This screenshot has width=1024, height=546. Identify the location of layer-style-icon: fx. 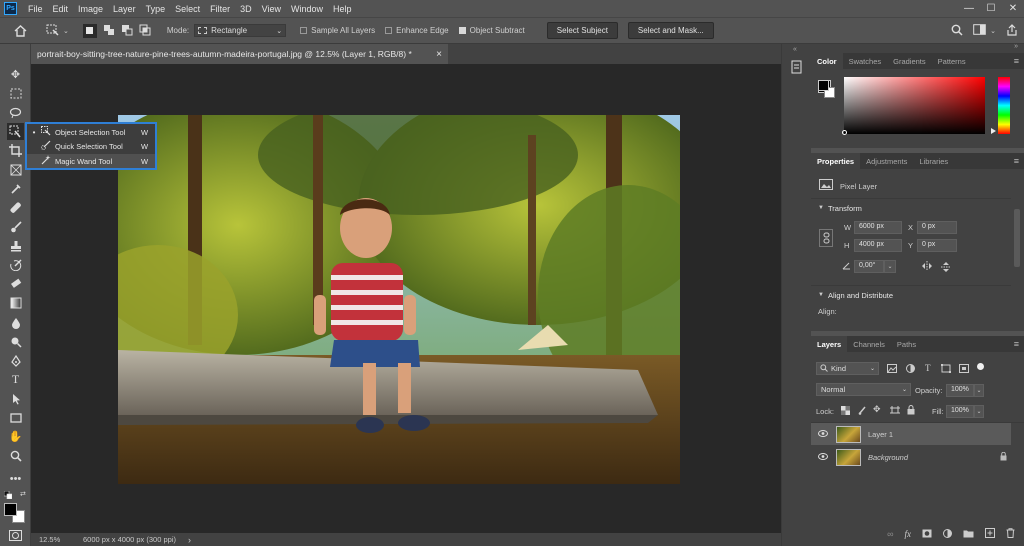
(908, 534).